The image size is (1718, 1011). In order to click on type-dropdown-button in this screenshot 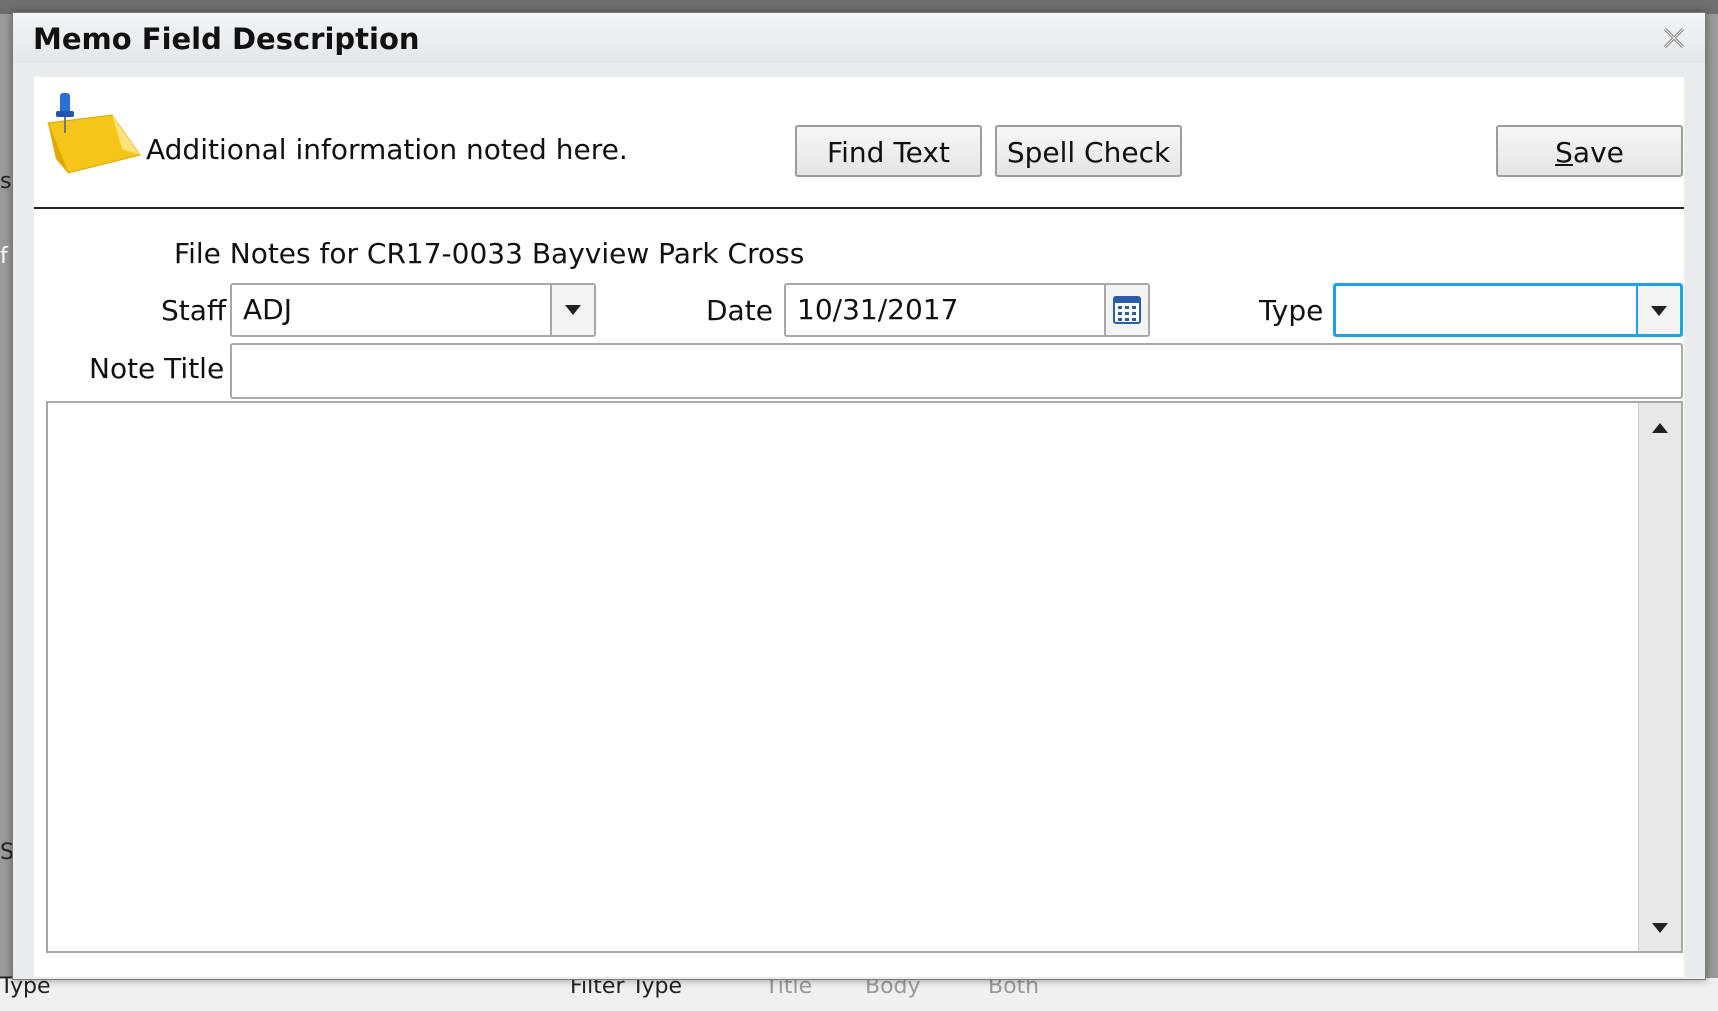, I will do `click(1658, 310)`.